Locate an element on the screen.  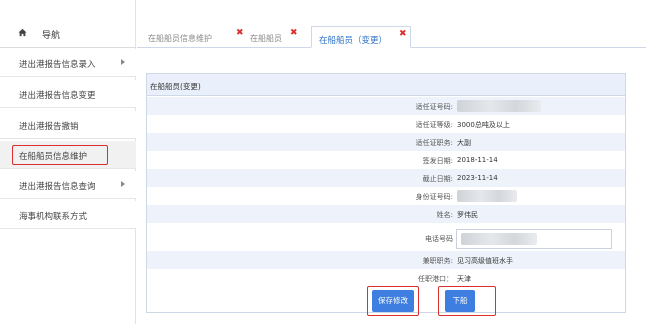
field-value: 罗伟民 is located at coordinates (467, 215).